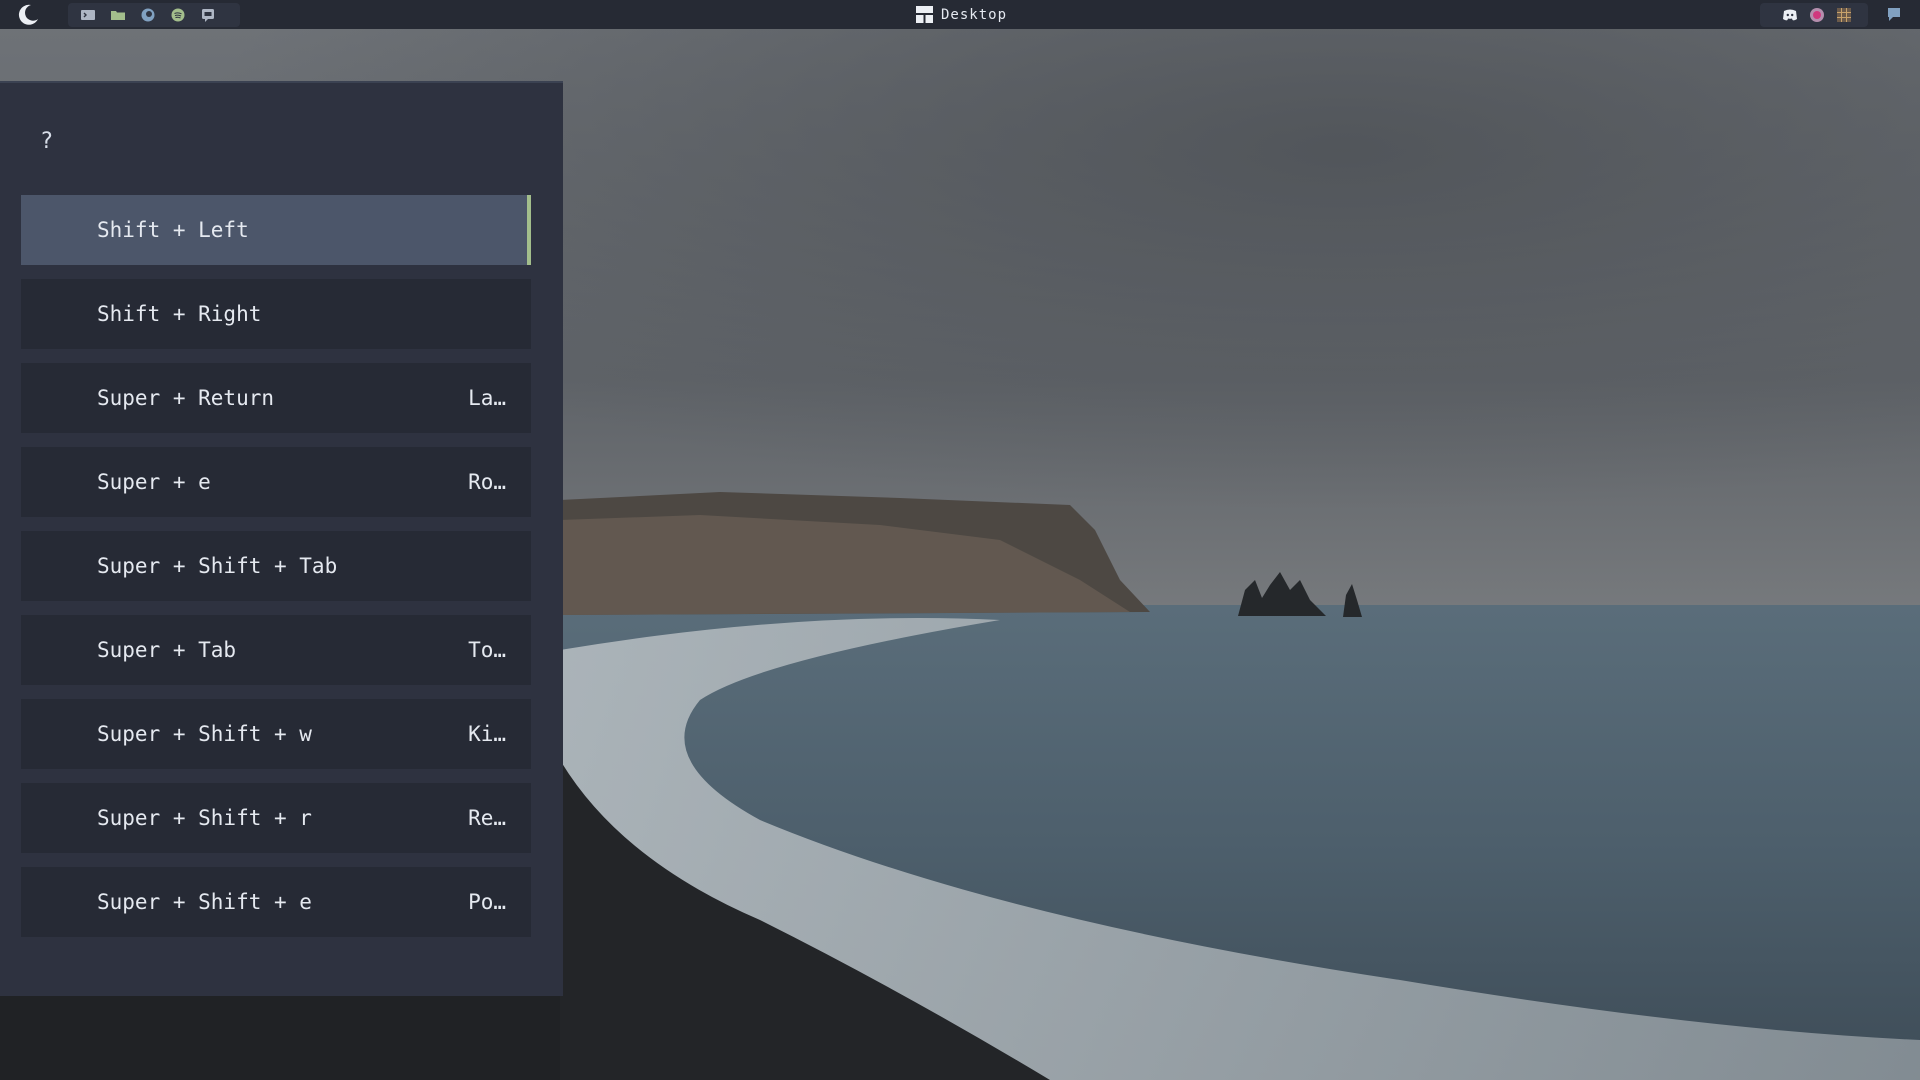 Image resolution: width=1920 pixels, height=1080 pixels. I want to click on keybind-key: Super + e, so click(154, 482).